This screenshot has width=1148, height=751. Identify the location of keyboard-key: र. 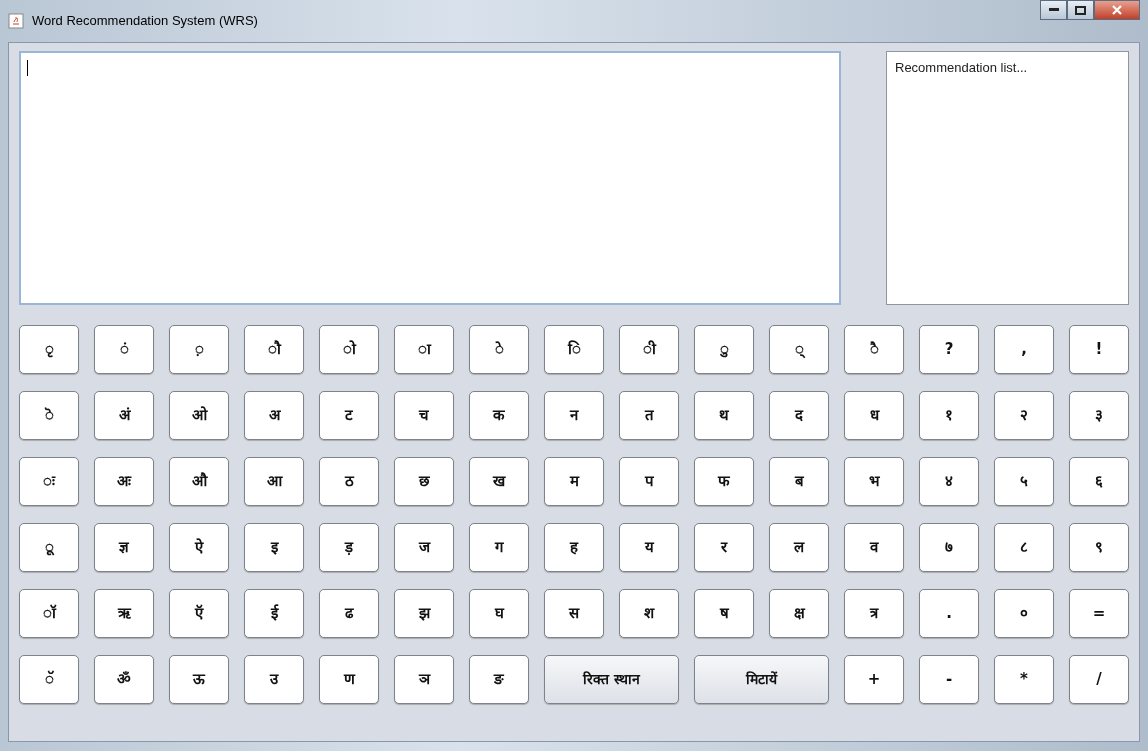
(724, 547).